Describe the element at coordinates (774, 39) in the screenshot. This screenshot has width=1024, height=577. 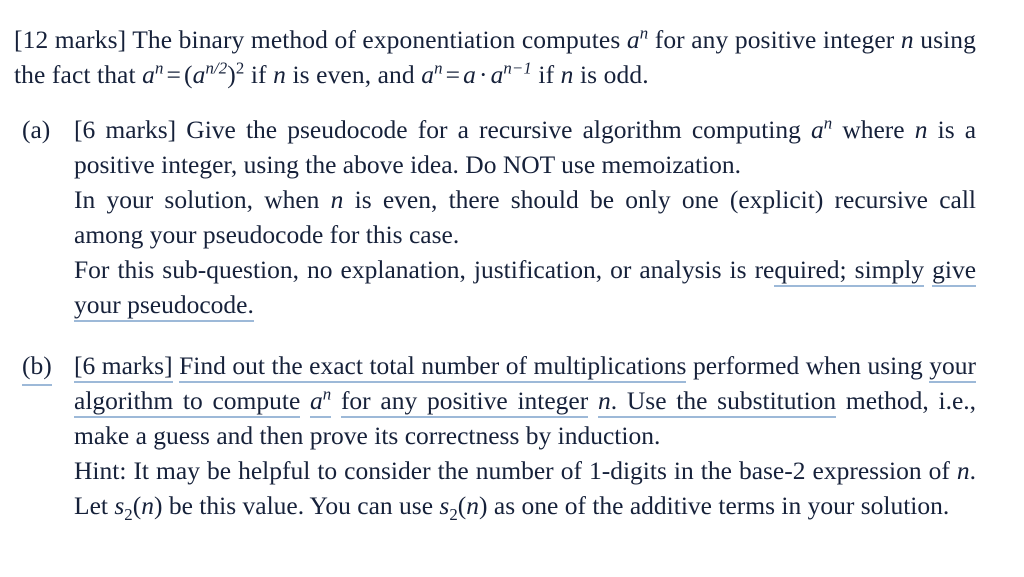
I see `stem-text-2: for any positive integer` at that location.